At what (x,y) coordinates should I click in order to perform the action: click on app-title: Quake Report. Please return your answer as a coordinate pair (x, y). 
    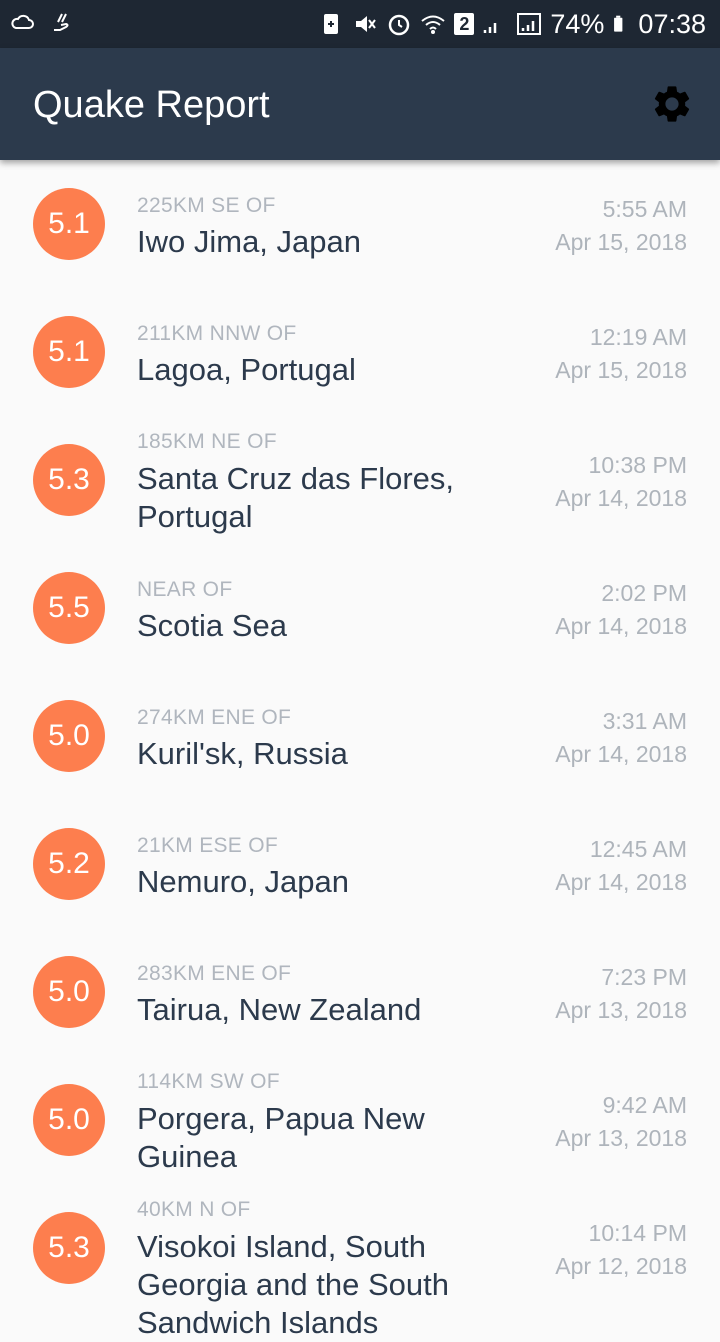
    Looking at the image, I should click on (151, 105).